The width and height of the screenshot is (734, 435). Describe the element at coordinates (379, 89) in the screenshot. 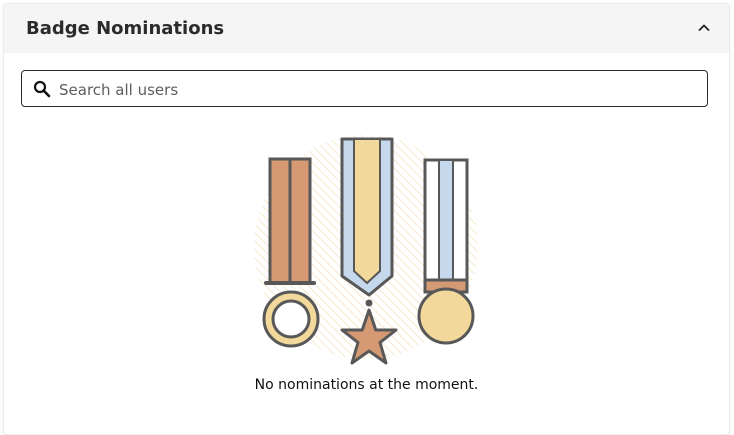

I see `search-input` at that location.